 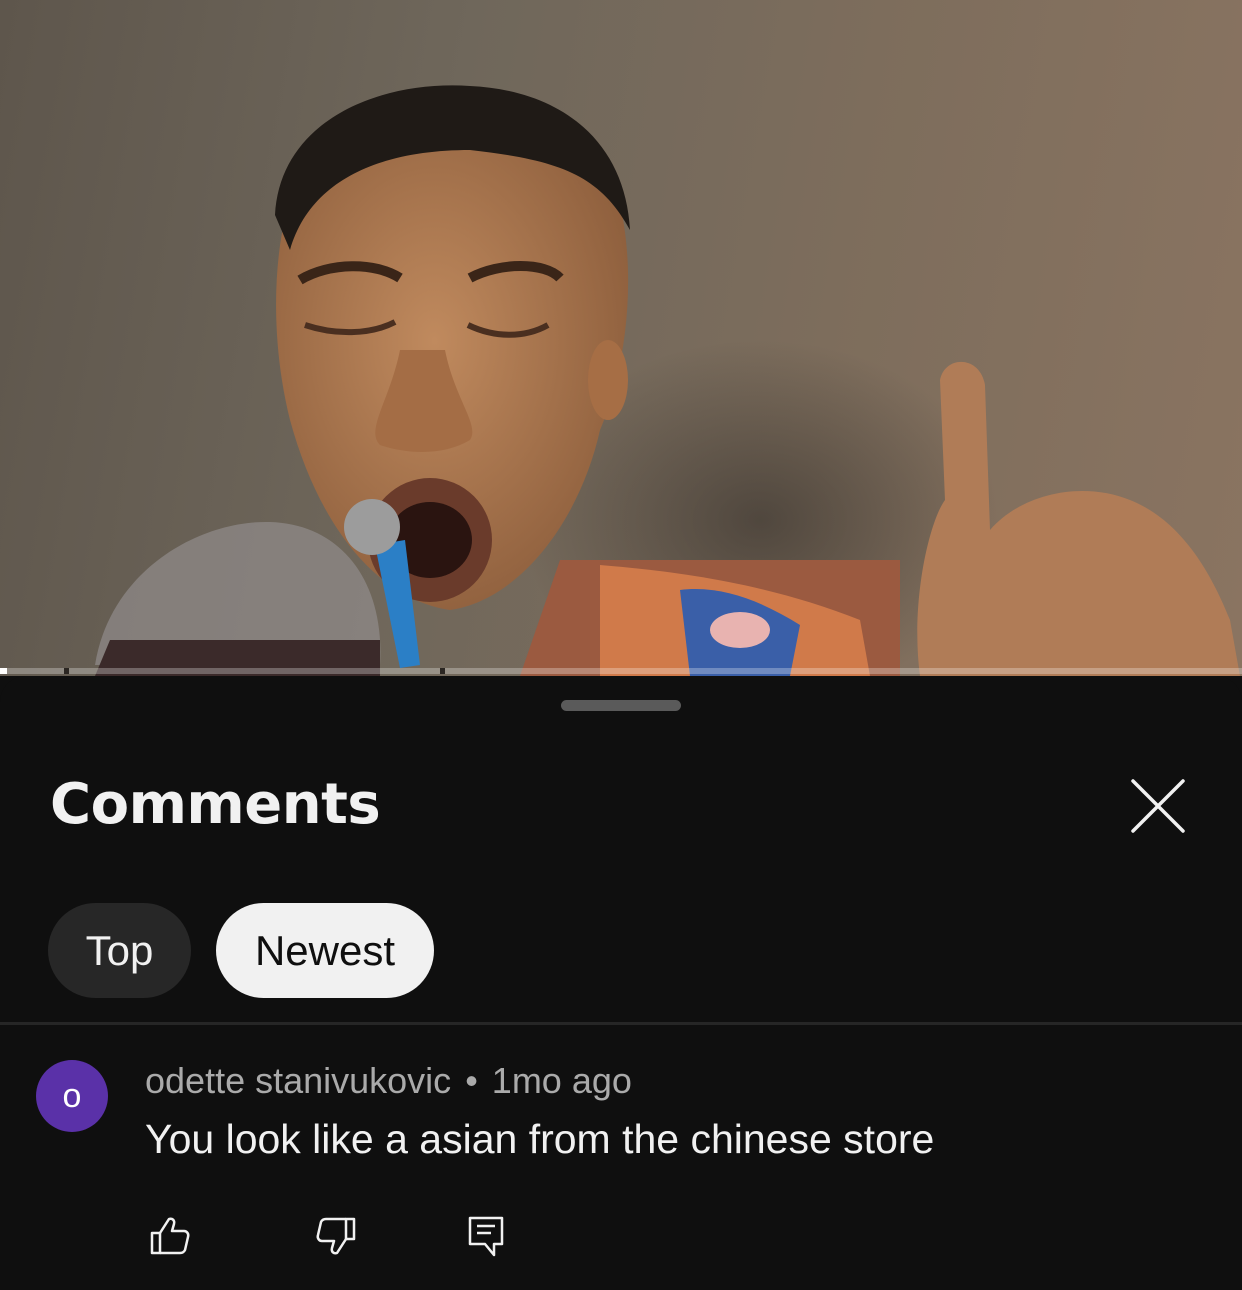 What do you see at coordinates (215, 804) in the screenshot?
I see `comments-title: Comments` at bounding box center [215, 804].